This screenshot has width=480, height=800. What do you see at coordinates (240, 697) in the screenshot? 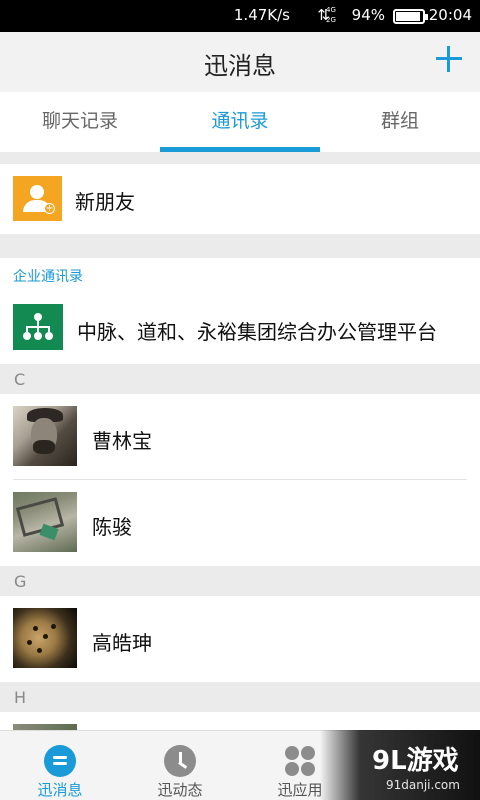
I see `index-letter-bar: H` at bounding box center [240, 697].